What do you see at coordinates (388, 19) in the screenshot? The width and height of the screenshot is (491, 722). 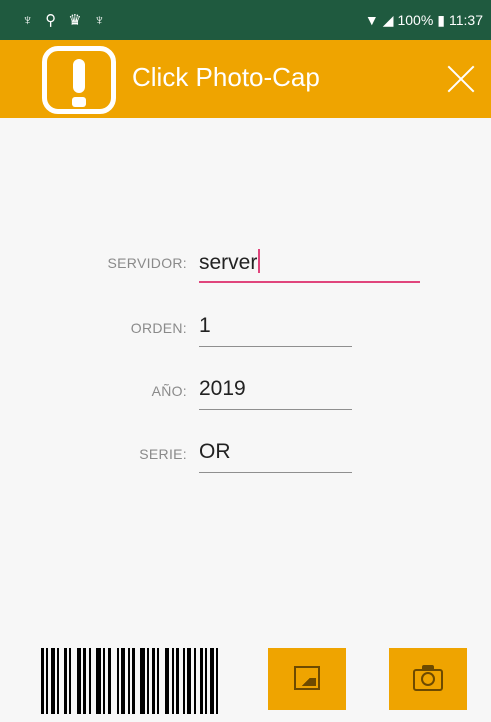 I see `signal-icon: ◢` at bounding box center [388, 19].